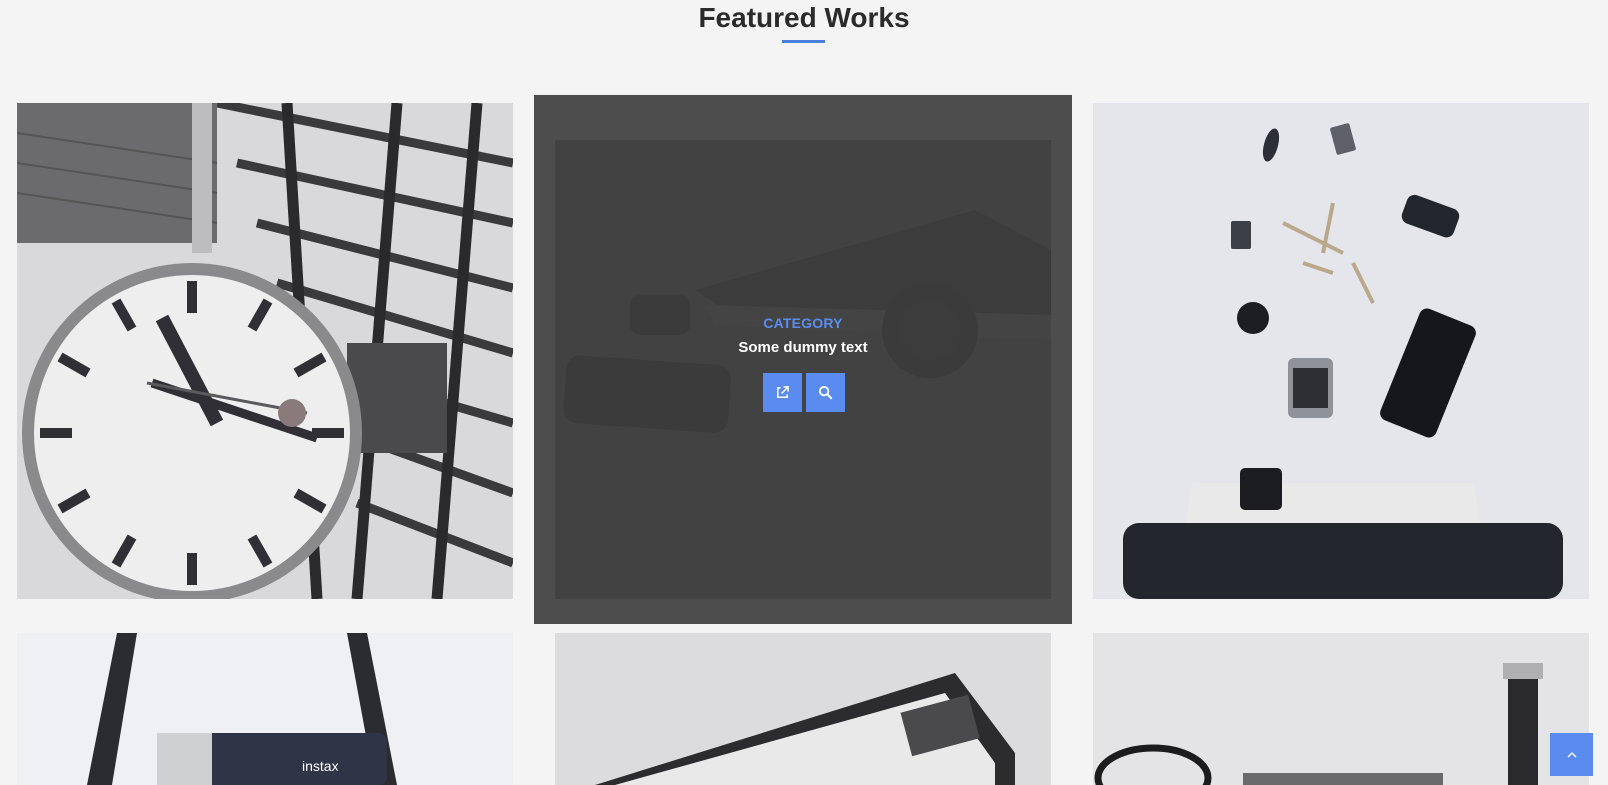 The height and width of the screenshot is (785, 1608). I want to click on search-icon, so click(825, 392).